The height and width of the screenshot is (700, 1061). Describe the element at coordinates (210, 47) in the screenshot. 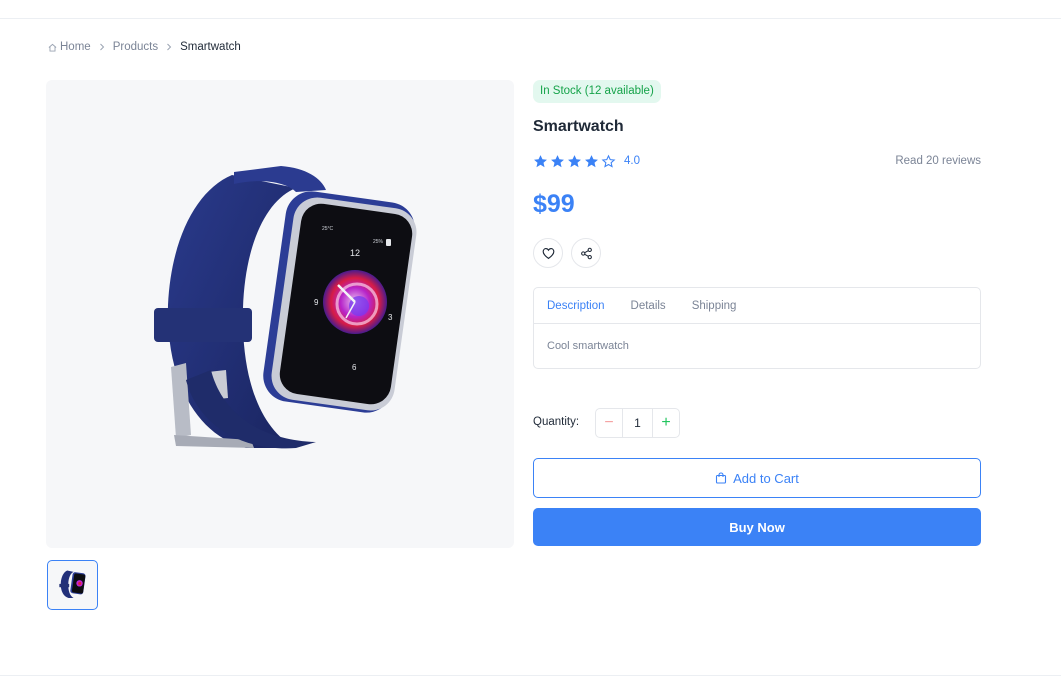

I see `breadcrumb-current: Smartwatch` at that location.